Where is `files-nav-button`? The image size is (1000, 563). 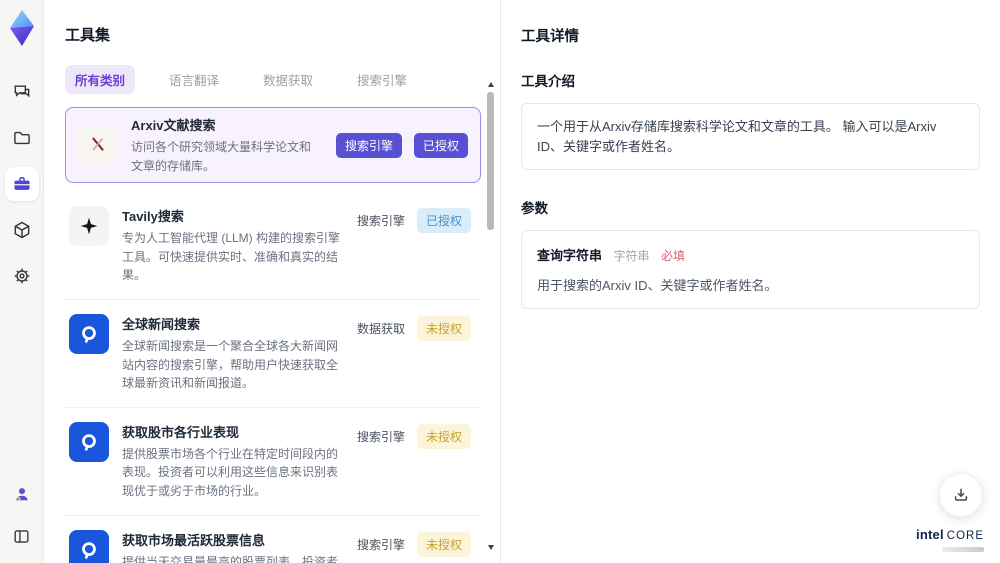
files-nav-button is located at coordinates (22, 138).